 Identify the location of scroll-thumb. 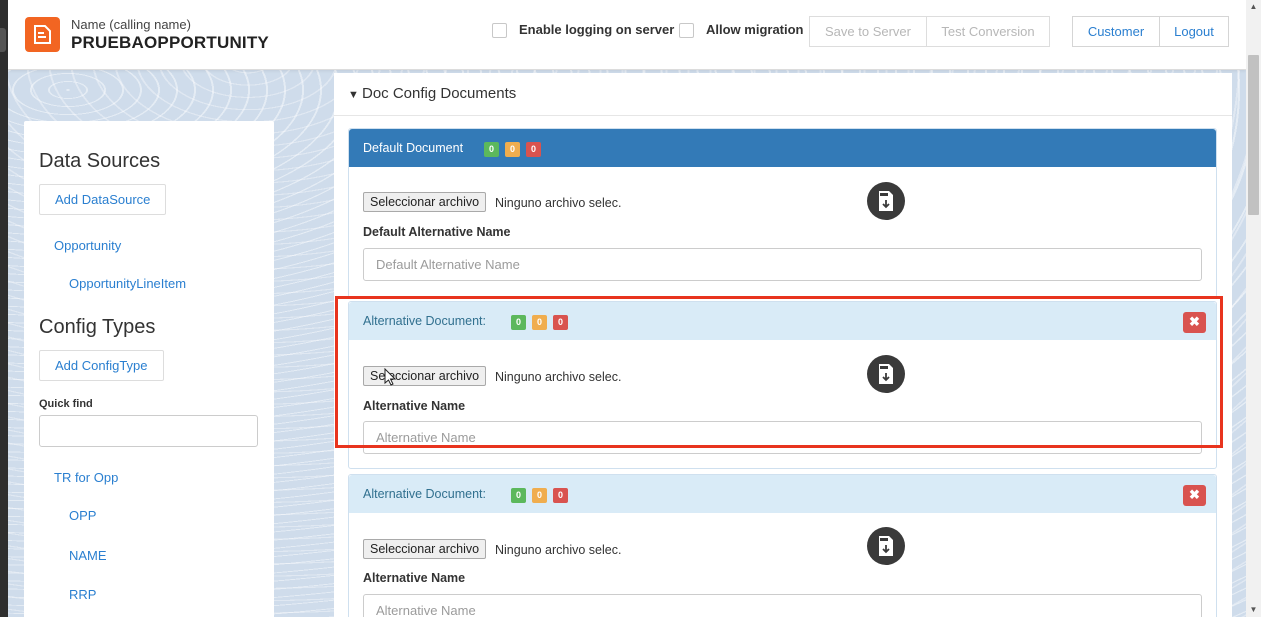
(1253, 135).